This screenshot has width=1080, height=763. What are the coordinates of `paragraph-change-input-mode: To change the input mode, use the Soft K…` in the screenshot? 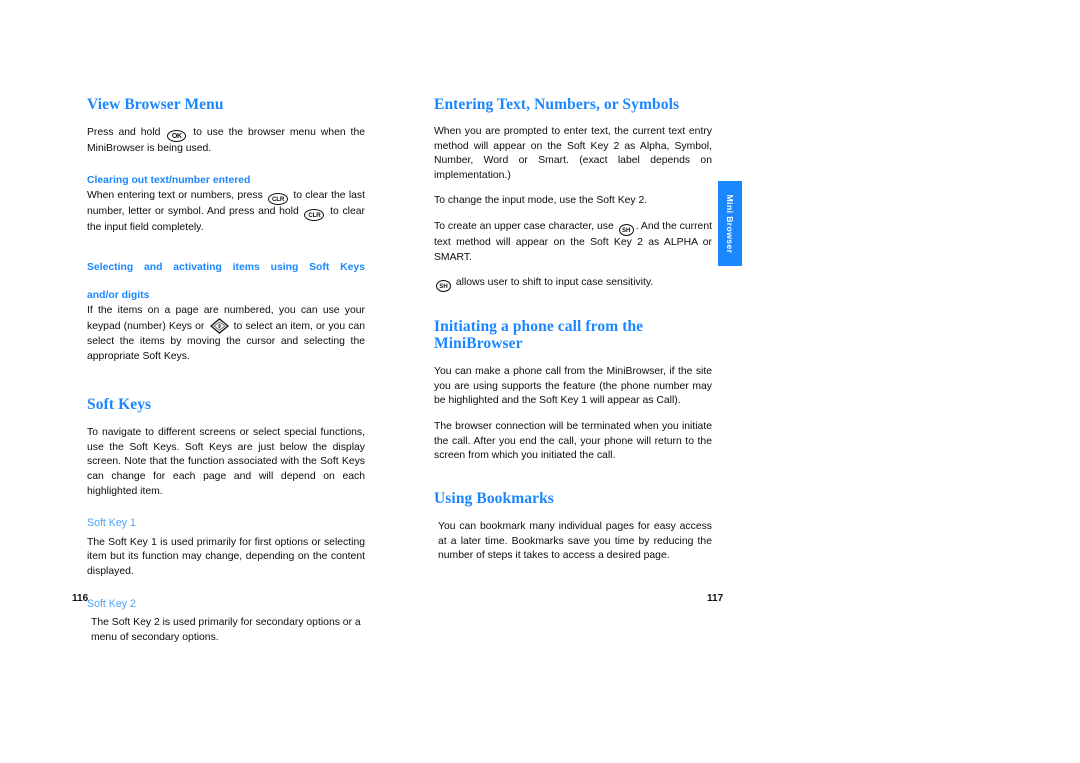 It's located at (541, 201).